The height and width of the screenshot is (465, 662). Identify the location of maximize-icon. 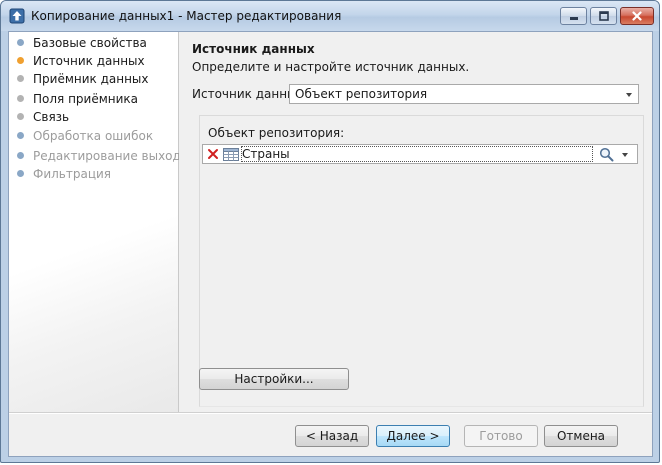
(603, 16).